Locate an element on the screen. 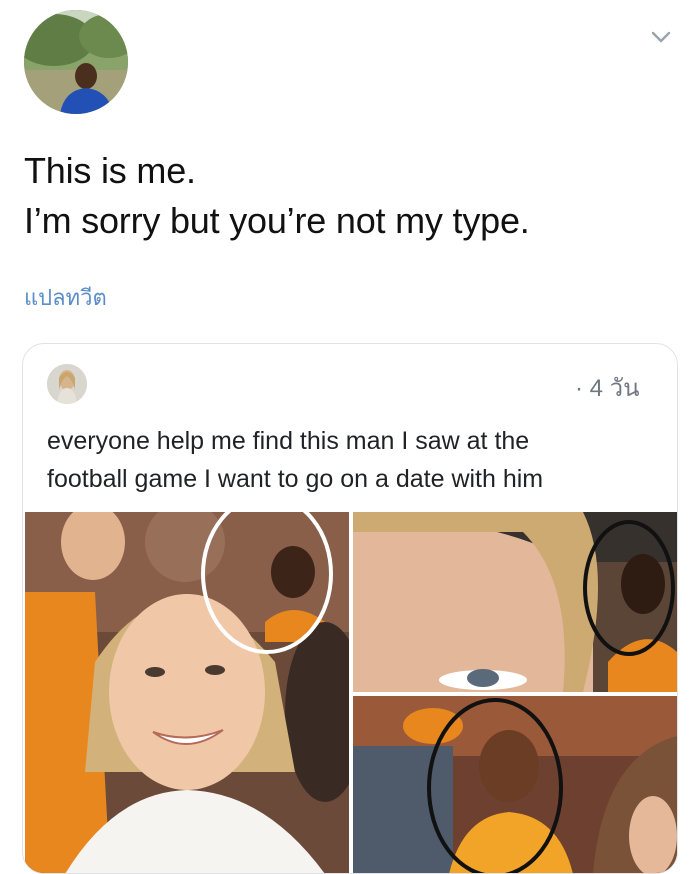 The image size is (700, 874). photo-closeup is located at coordinates (515, 602).